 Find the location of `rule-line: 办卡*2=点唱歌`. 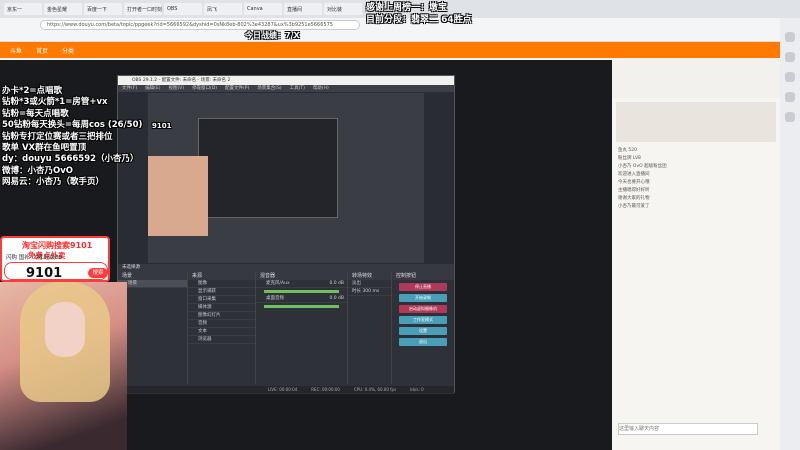

rule-line: 办卡*2=点唱歌 is located at coordinates (32, 91).